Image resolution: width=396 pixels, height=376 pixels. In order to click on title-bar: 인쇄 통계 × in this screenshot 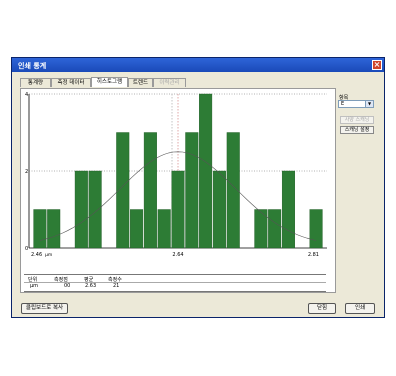, I will do `click(198, 65)`.